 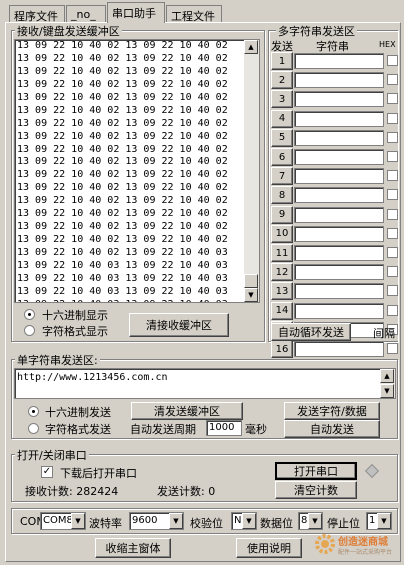 I want to click on multi-send-row-button: 10, so click(x=282, y=233).